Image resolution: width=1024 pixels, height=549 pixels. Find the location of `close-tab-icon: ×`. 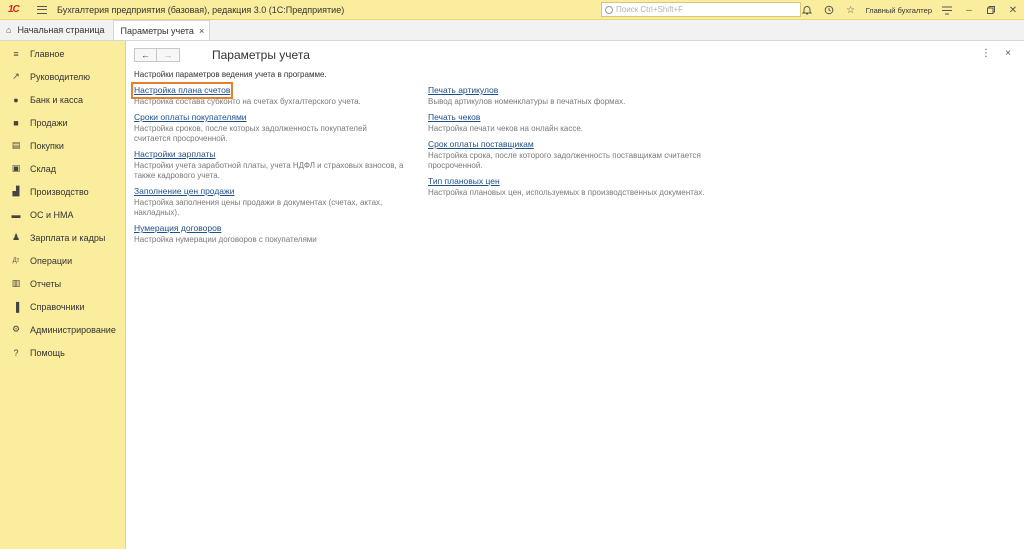

close-tab-icon: × is located at coordinates (201, 31).